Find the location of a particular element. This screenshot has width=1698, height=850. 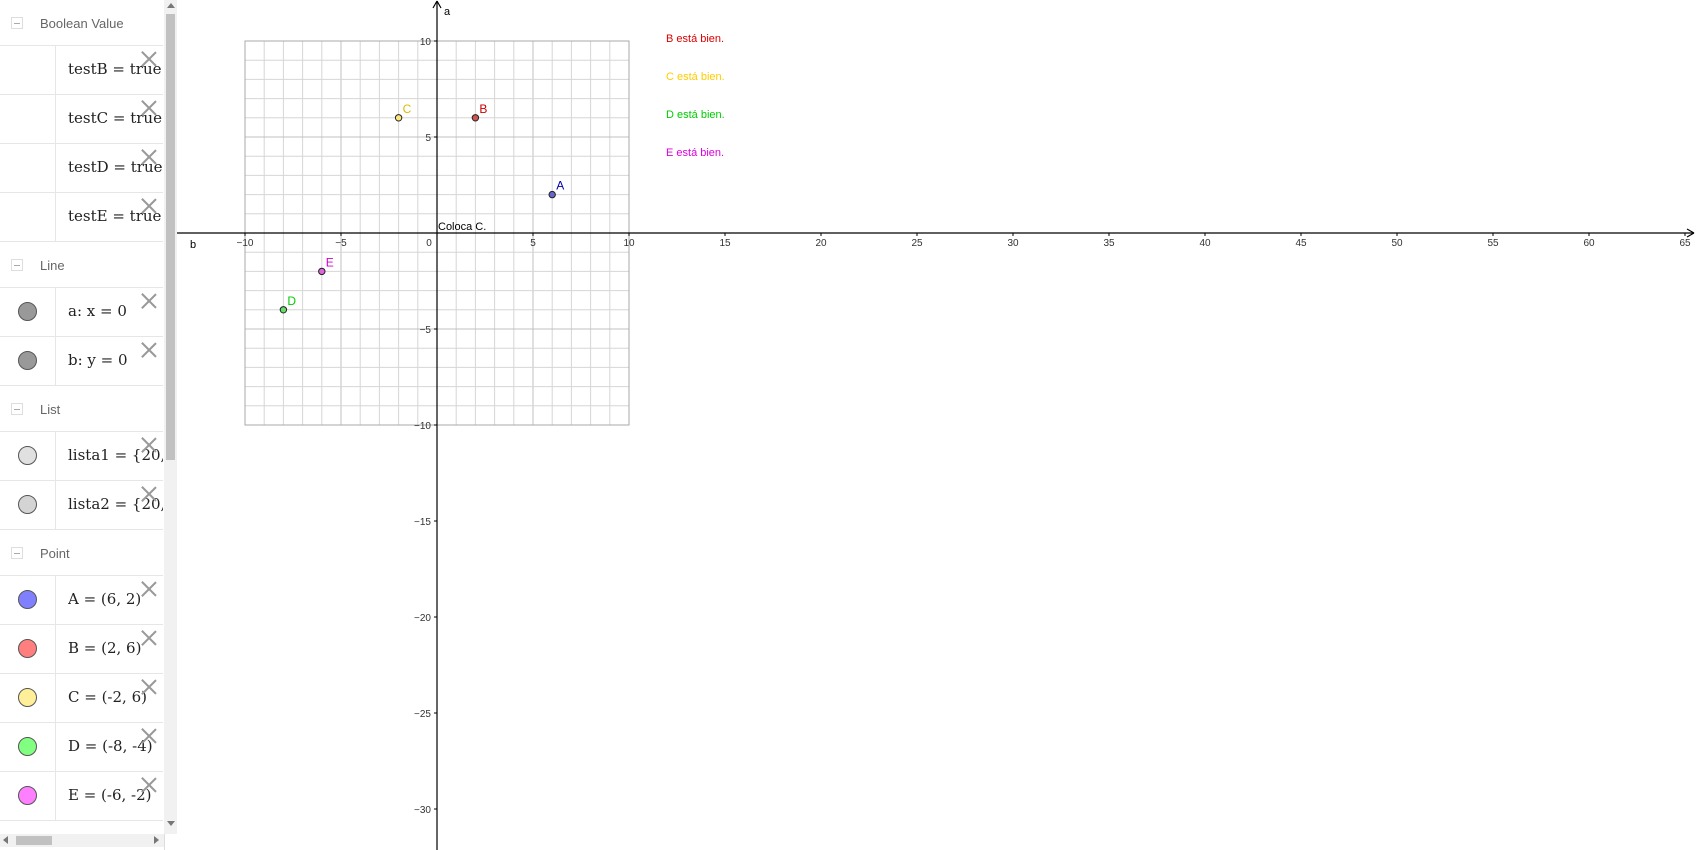

status-message: D está bien. is located at coordinates (695, 115).